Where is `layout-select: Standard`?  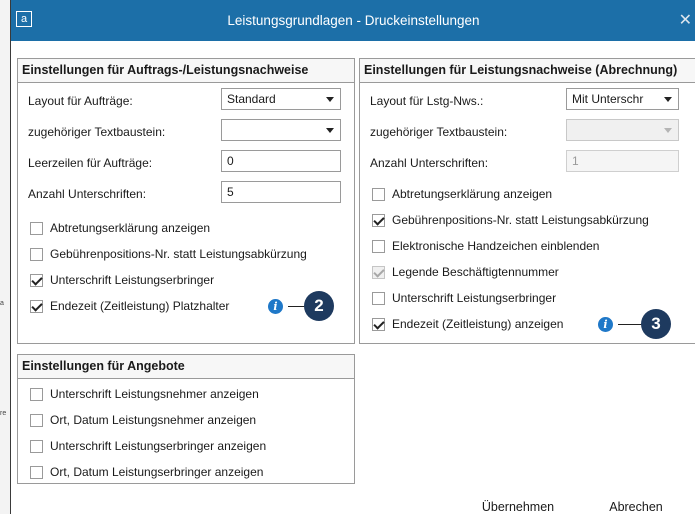 layout-select: Standard is located at coordinates (281, 99).